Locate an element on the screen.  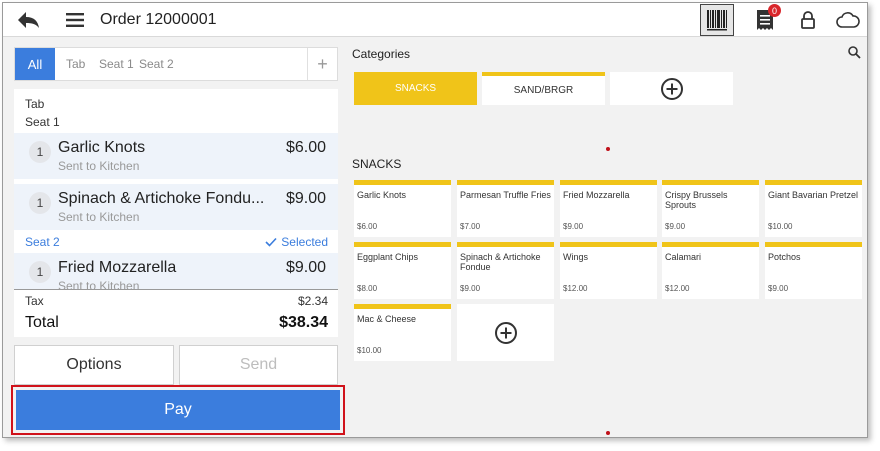
item-price: $6.00 is located at coordinates (305, 147).